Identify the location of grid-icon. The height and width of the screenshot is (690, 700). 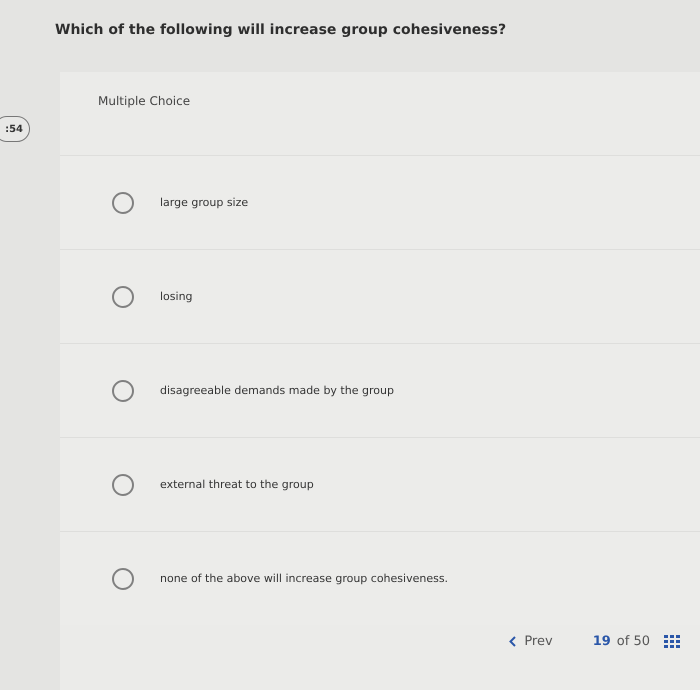
(672, 642).